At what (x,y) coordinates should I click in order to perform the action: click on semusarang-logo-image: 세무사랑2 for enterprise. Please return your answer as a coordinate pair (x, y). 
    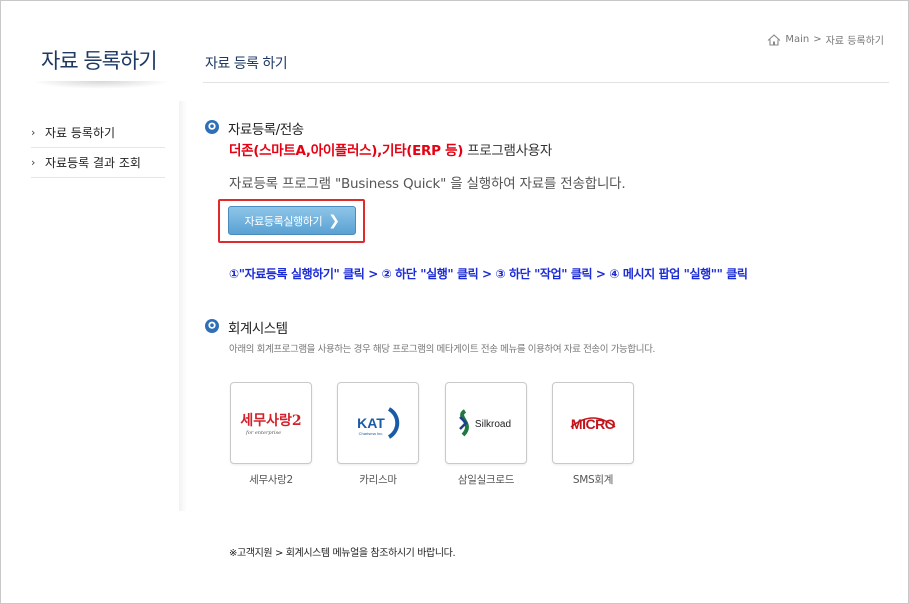
    Looking at the image, I should click on (270, 424).